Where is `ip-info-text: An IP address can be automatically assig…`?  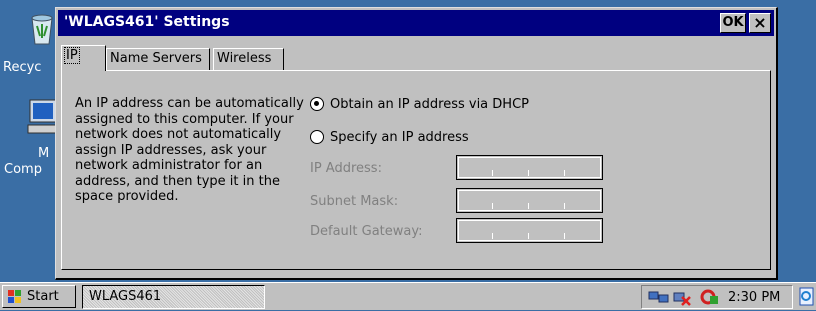
ip-info-text: An IP address can be automatically assig… is located at coordinates (189, 150).